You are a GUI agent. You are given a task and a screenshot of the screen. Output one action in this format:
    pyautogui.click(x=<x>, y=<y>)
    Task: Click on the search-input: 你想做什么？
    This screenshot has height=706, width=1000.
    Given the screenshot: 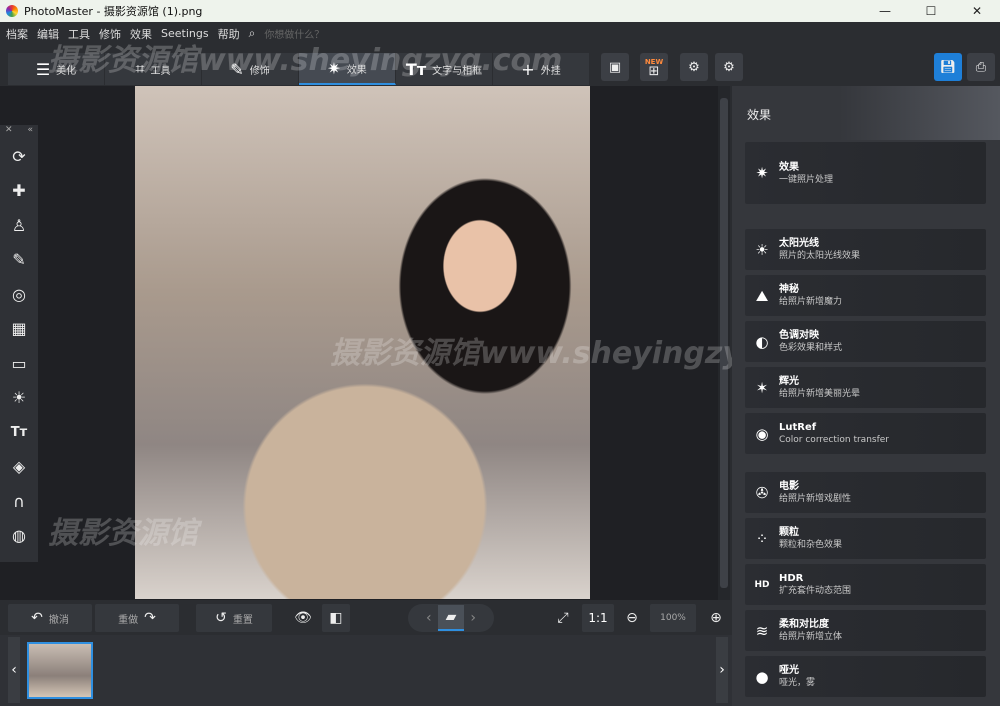 What is the action you would take?
    pyautogui.click(x=294, y=33)
    